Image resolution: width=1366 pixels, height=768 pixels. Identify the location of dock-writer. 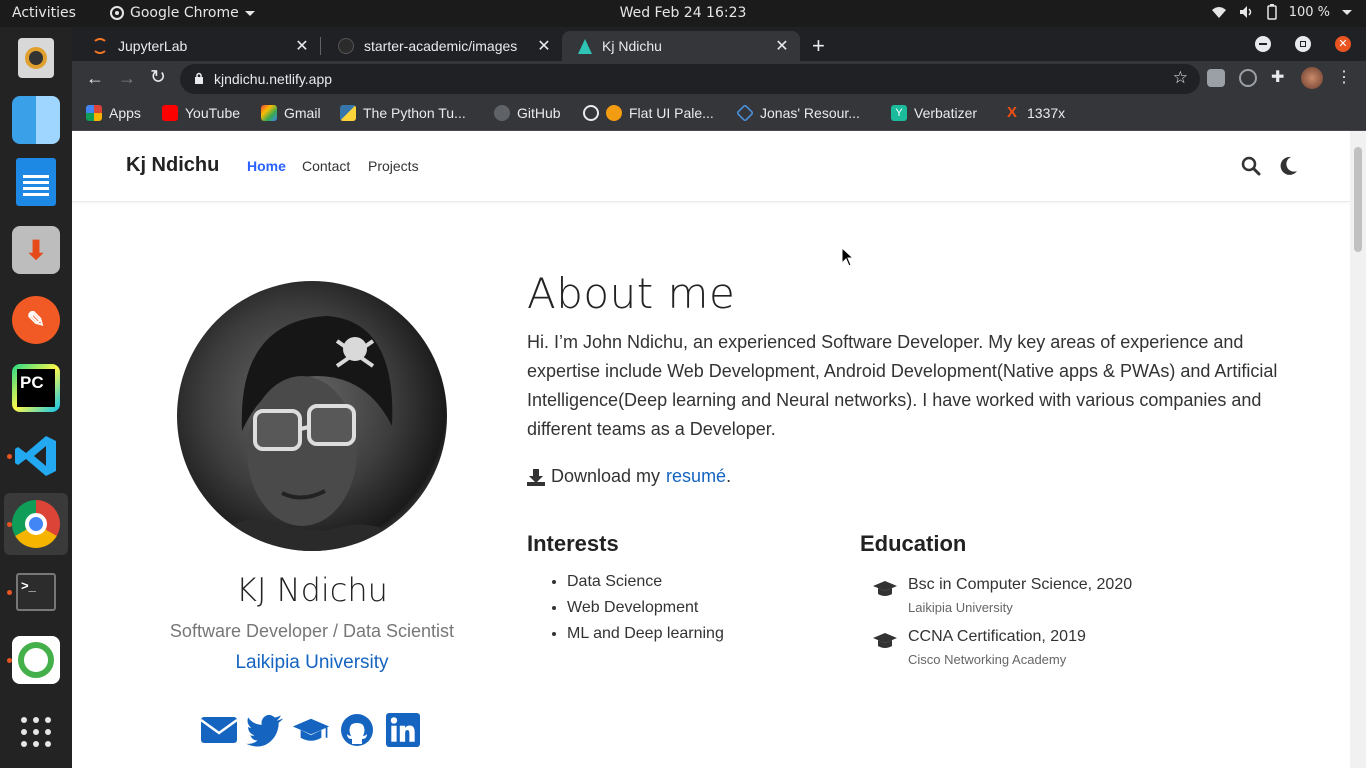
(36, 182).